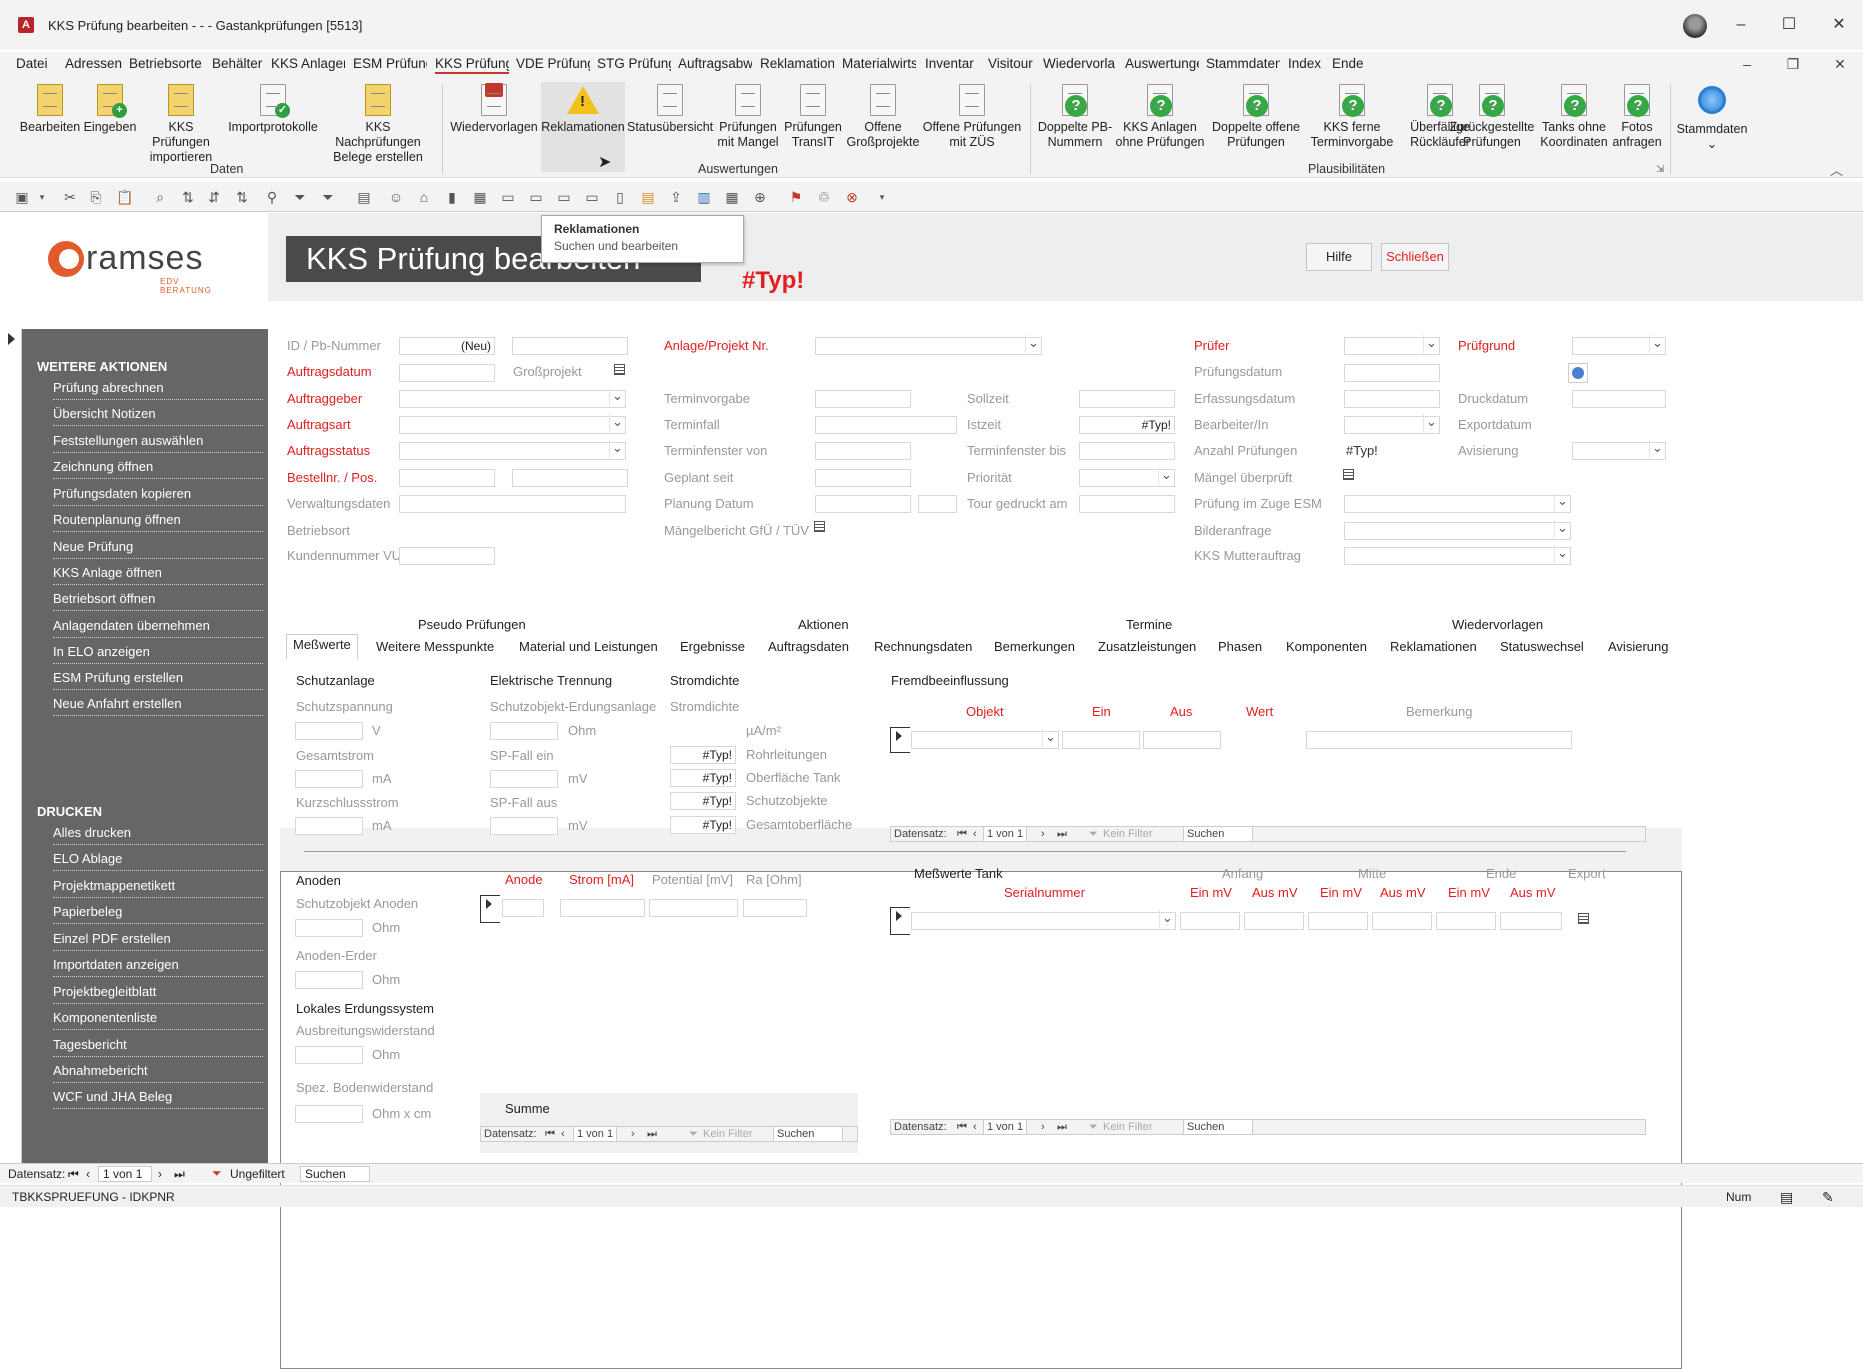  Describe the element at coordinates (158, 940) in the screenshot. I see `sidebar-item: Einzel PDF erstellen` at that location.